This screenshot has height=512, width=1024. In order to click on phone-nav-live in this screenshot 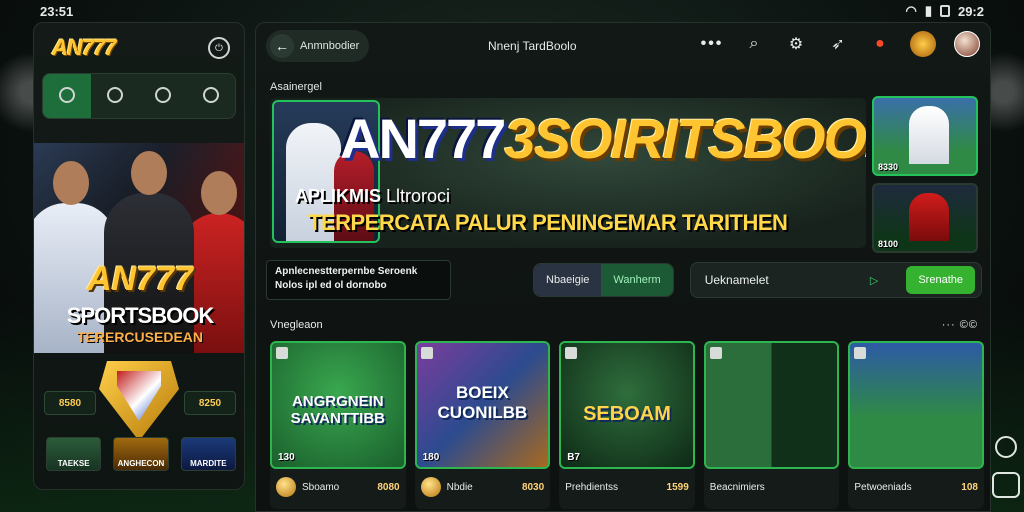, I will do `click(115, 96)`.